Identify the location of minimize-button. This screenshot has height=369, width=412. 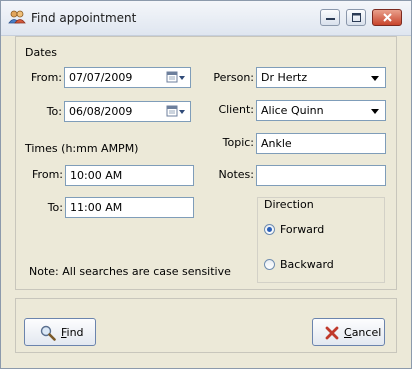
(330, 17).